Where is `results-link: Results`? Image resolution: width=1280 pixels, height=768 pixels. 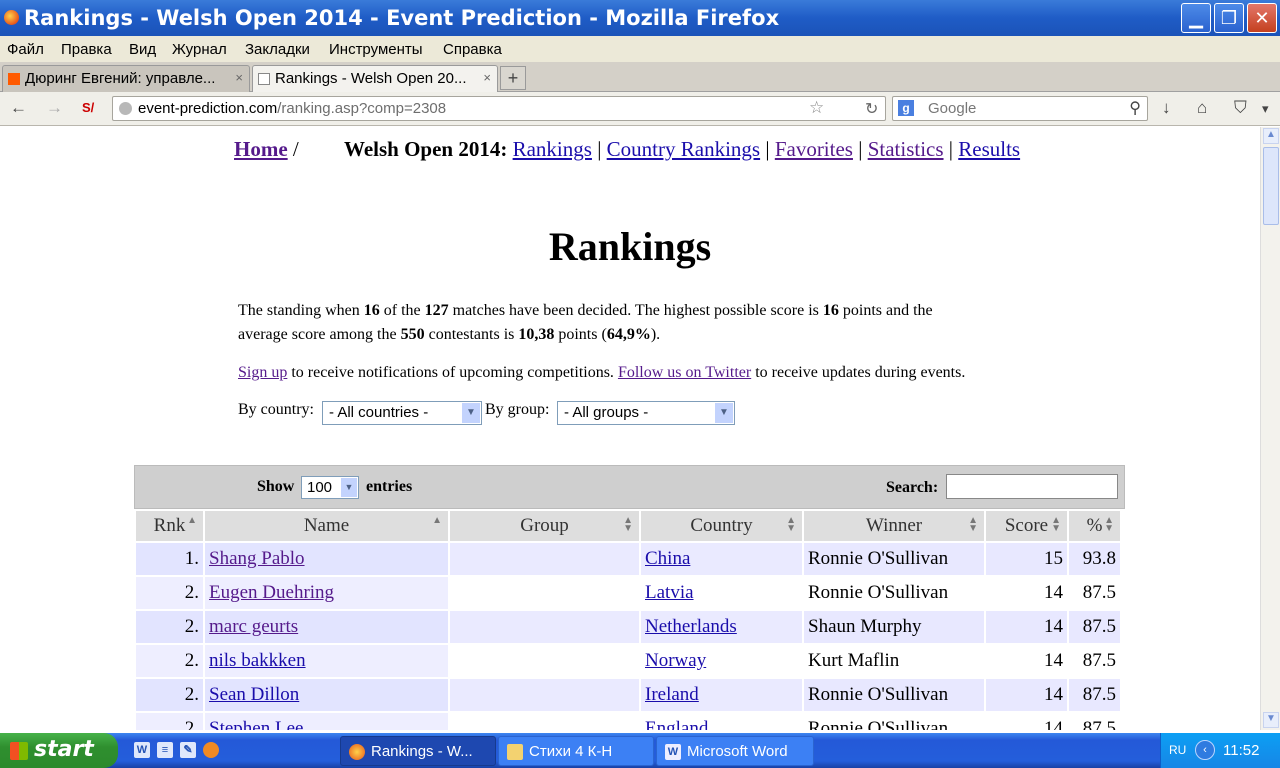
results-link: Results is located at coordinates (989, 149).